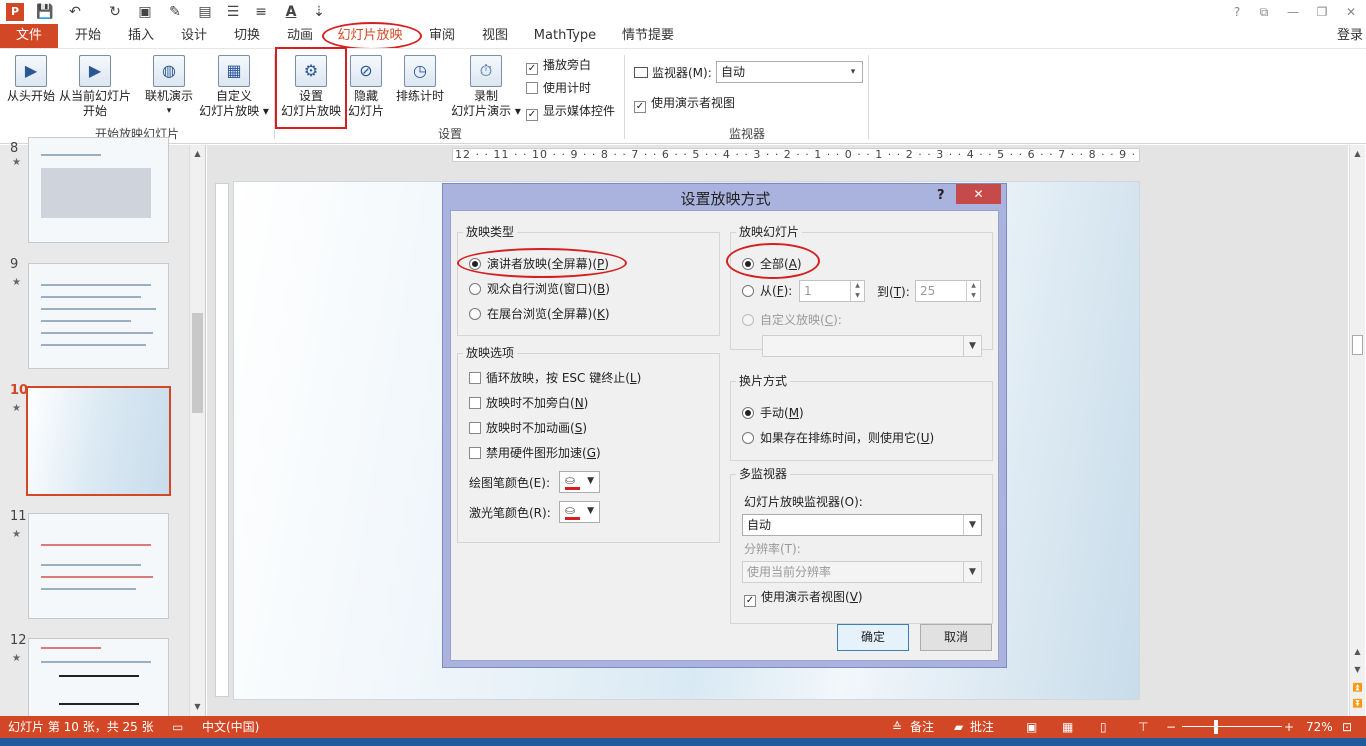 This screenshot has height=746, width=1366. What do you see at coordinates (1171, 727) in the screenshot?
I see `zoom-out-icon: −` at bounding box center [1171, 727].